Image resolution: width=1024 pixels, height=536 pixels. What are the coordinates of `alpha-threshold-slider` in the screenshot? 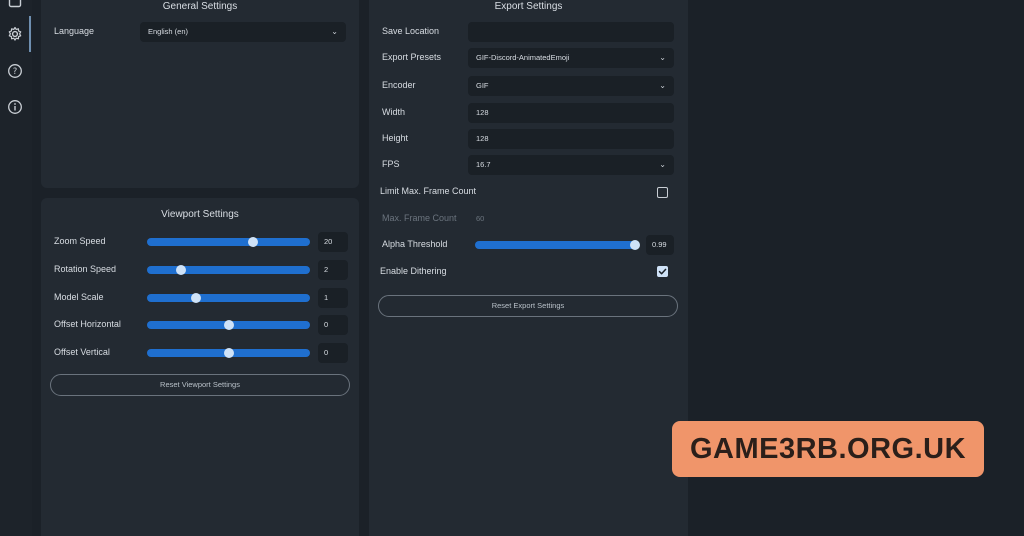 It's located at (558, 245).